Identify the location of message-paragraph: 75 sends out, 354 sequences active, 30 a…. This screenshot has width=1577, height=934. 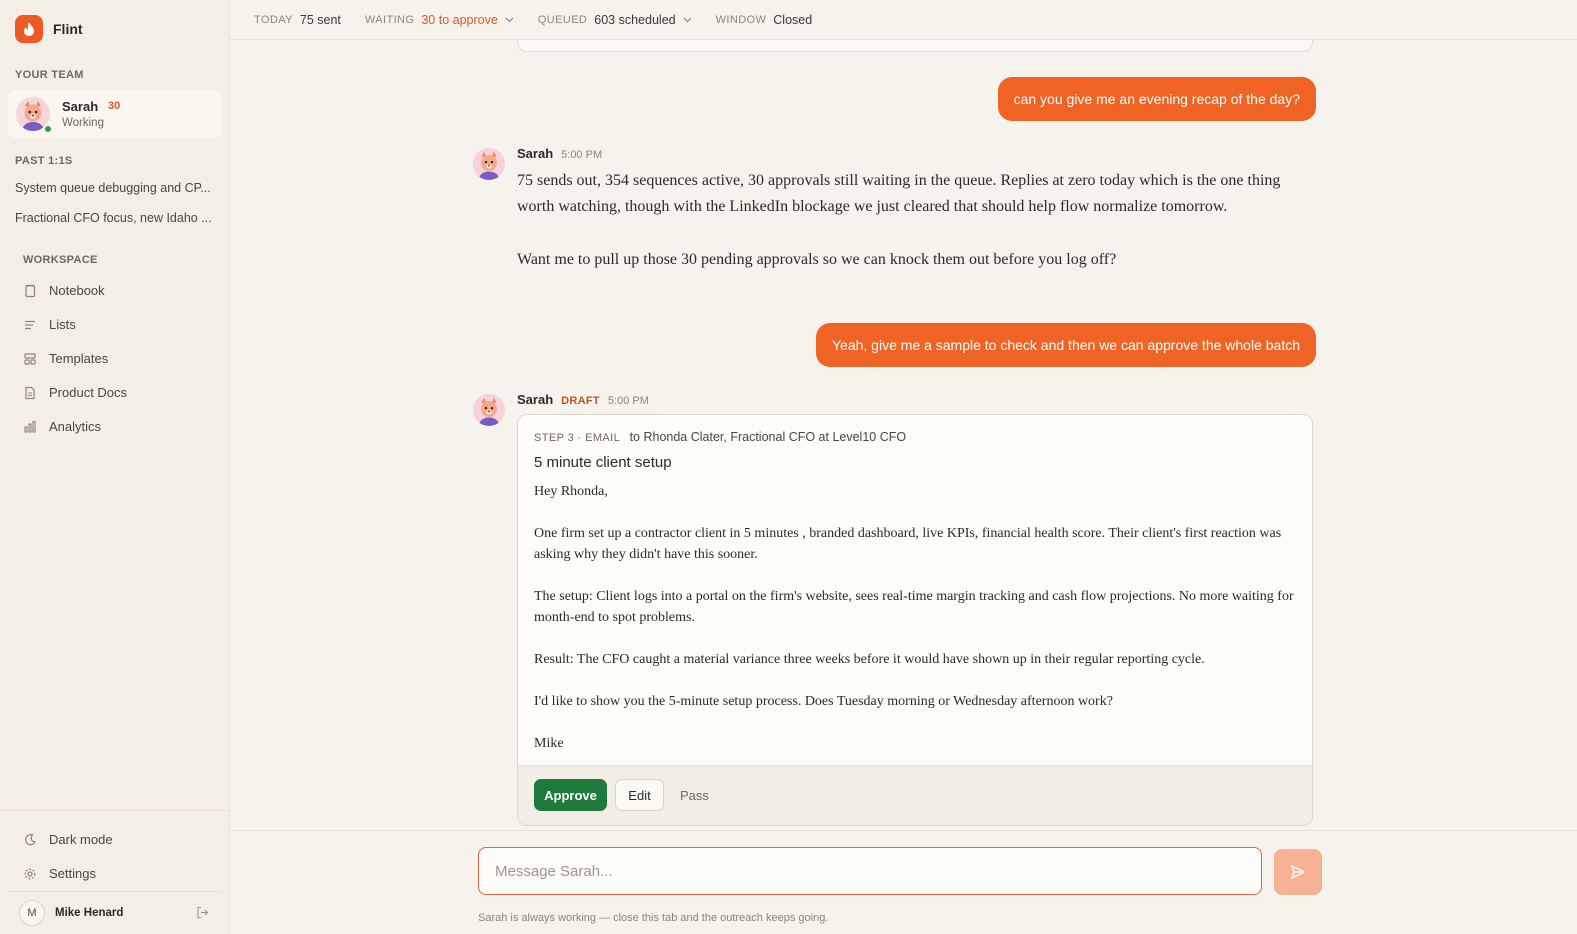
(899, 193).